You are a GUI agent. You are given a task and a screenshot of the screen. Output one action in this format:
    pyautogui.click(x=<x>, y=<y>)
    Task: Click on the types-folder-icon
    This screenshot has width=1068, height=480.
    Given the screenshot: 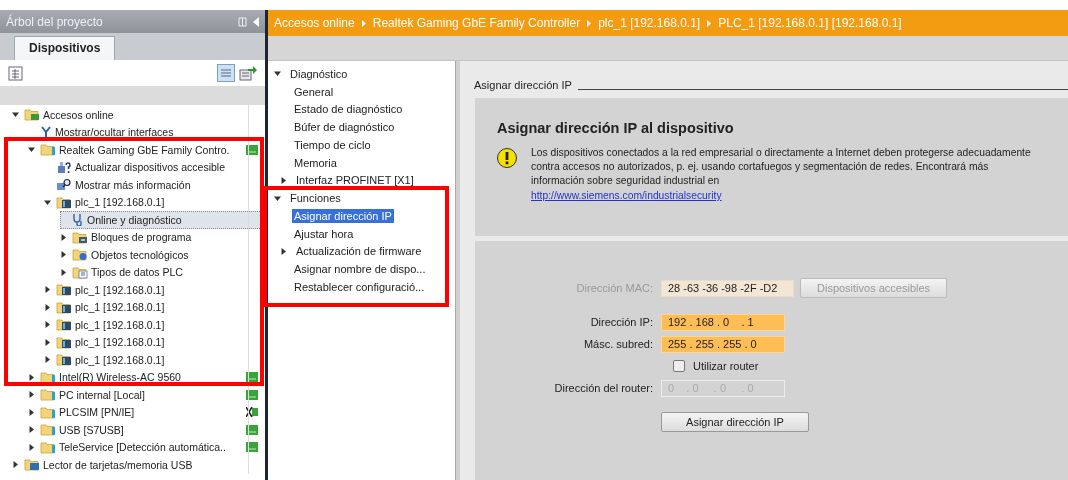 What is the action you would take?
    pyautogui.click(x=80, y=272)
    